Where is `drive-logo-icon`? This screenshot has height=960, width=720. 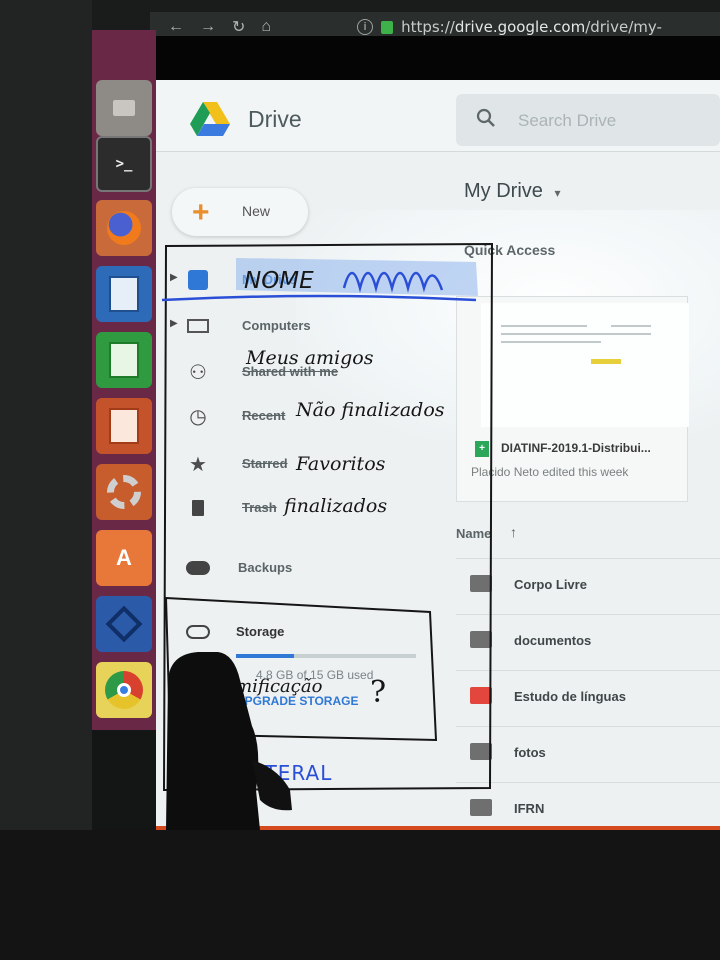 drive-logo-icon is located at coordinates (210, 119).